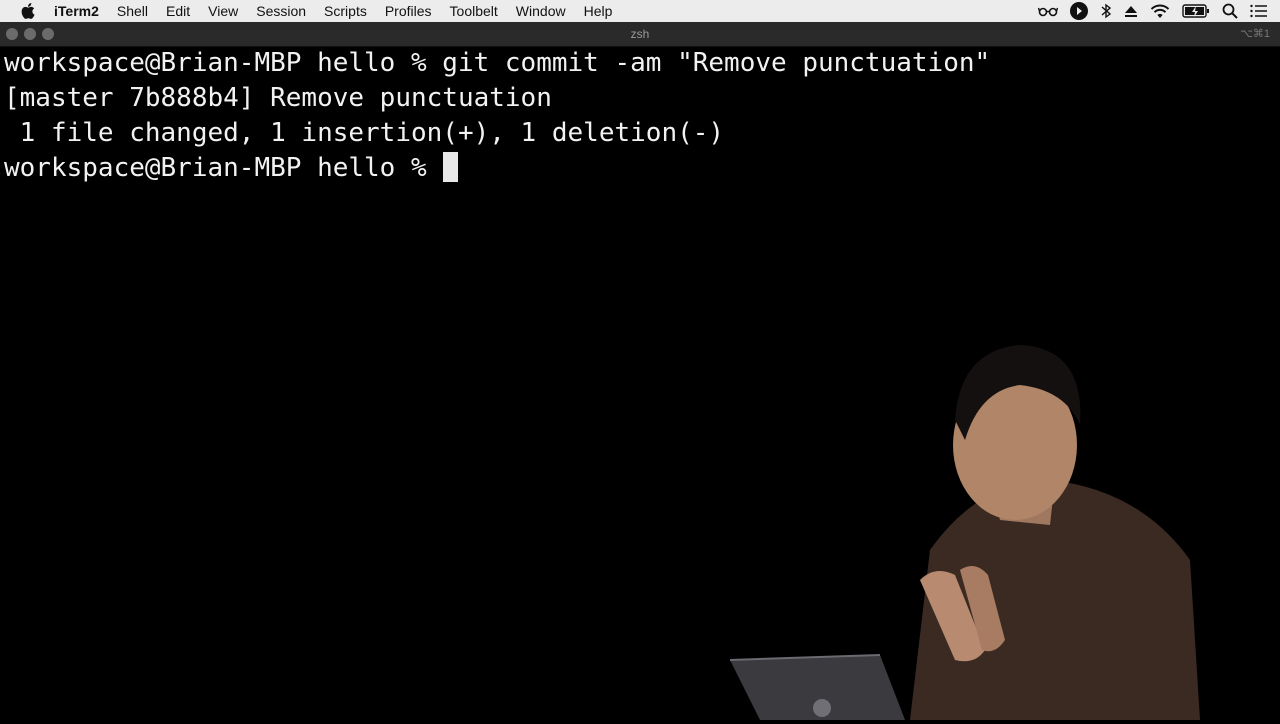 The height and width of the screenshot is (724, 1280). What do you see at coordinates (1048, 11) in the screenshot?
I see `glasses-icon` at bounding box center [1048, 11].